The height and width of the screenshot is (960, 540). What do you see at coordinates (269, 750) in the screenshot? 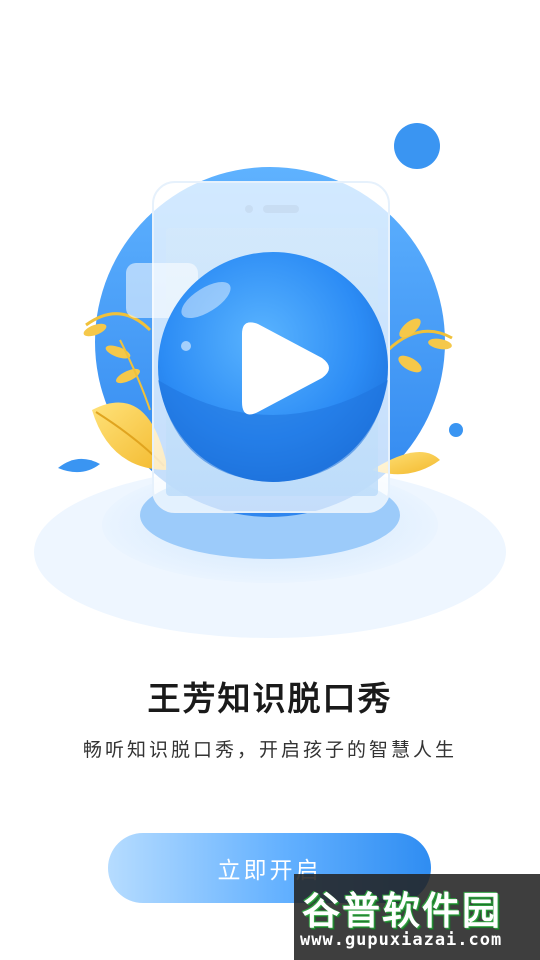
I see `app-subtitle: 畅听知识脱口秀，开启孩子的智慧人生` at bounding box center [269, 750].